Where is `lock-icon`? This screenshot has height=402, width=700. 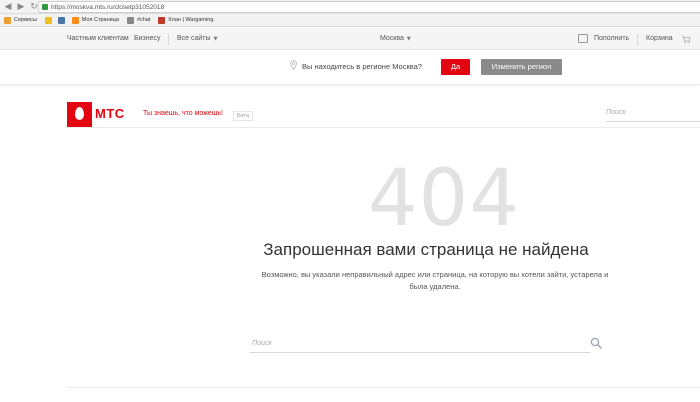
lock-icon is located at coordinates (45, 7).